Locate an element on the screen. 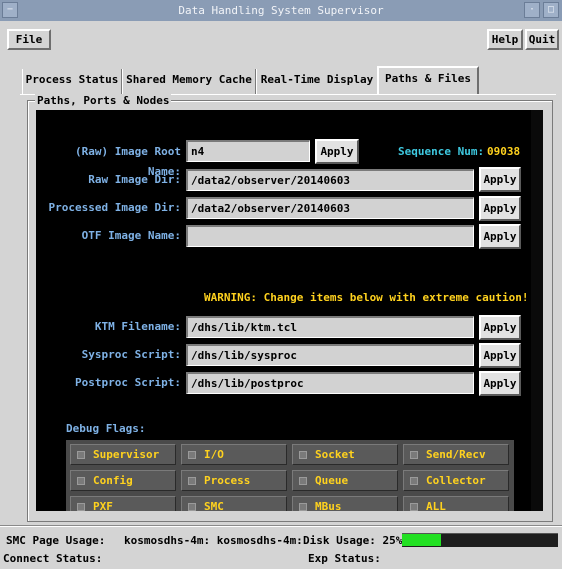  help-button: Help is located at coordinates (505, 39).